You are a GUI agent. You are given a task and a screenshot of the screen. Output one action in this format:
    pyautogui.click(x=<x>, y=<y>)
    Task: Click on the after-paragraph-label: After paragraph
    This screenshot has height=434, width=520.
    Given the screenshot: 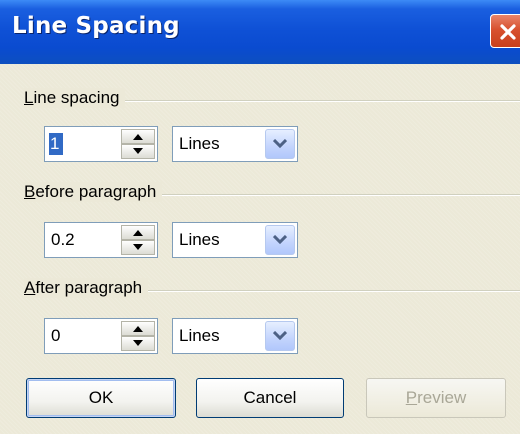 What is the action you would take?
    pyautogui.click(x=86, y=288)
    